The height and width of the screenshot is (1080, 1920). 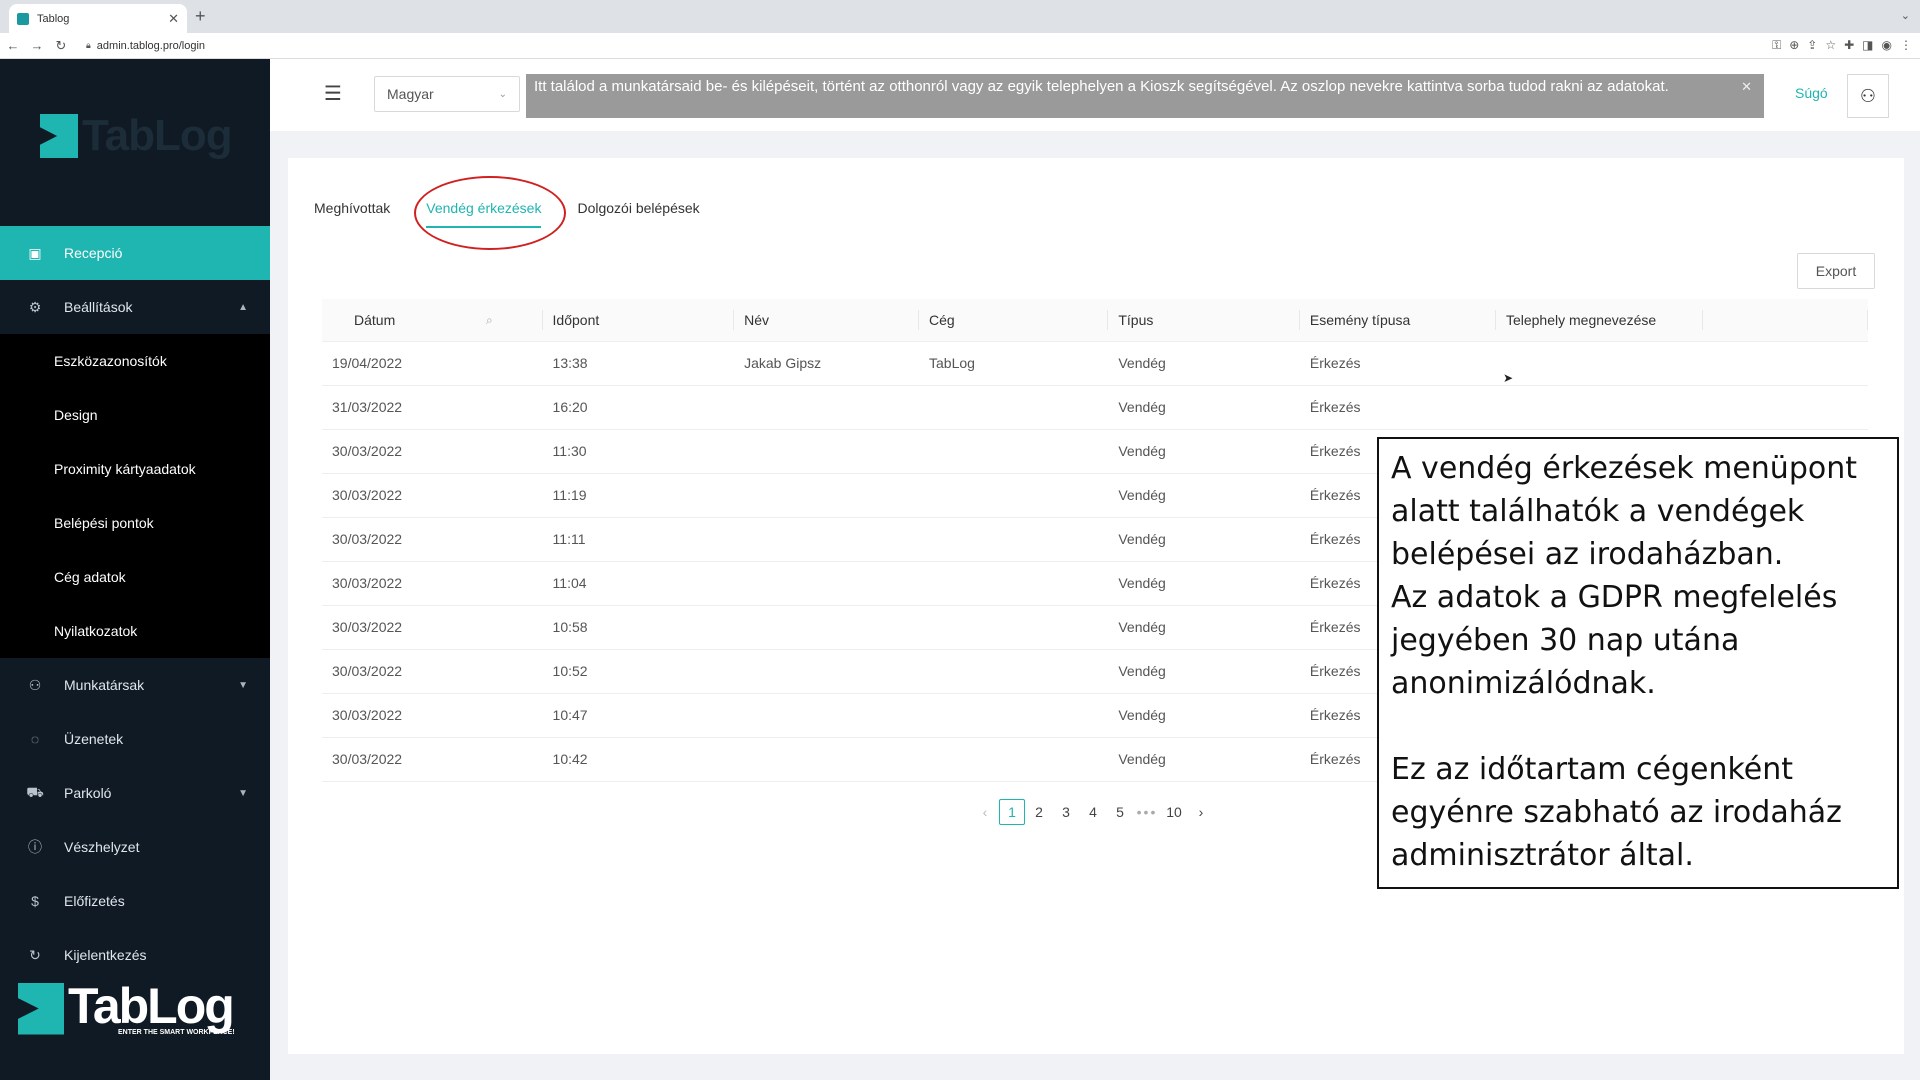 I want to click on forward-icon: →, so click(x=37, y=45).